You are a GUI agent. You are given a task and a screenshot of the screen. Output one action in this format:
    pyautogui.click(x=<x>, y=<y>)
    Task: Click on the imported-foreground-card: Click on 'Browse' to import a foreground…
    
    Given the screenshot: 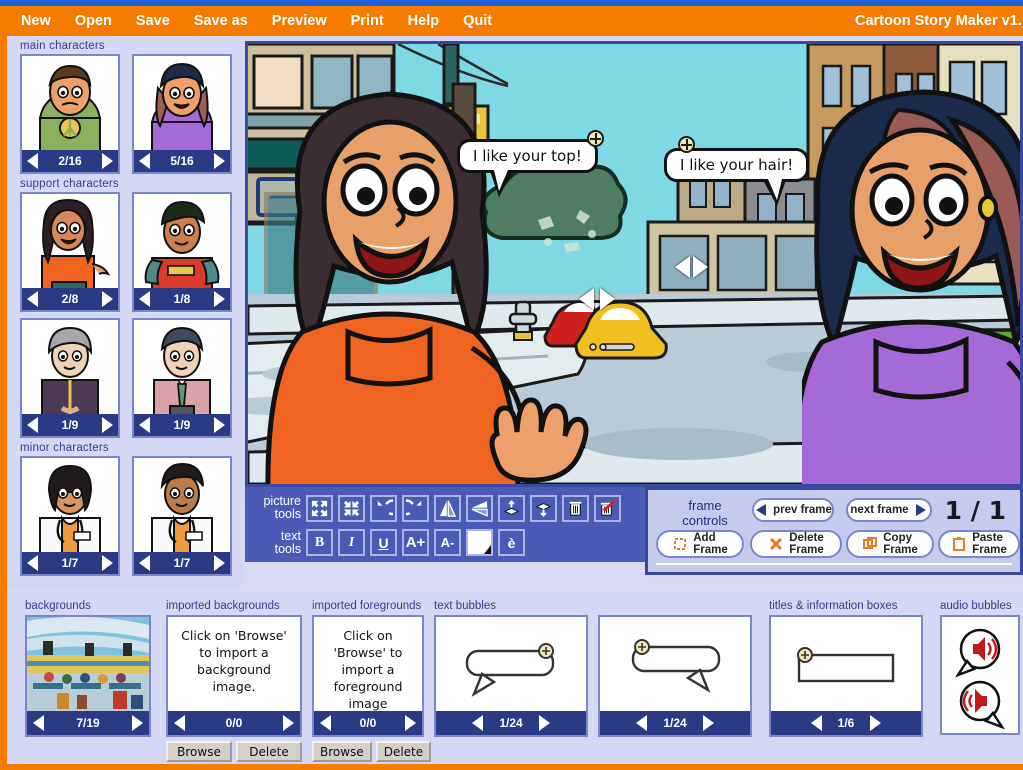 What is the action you would take?
    pyautogui.click(x=368, y=676)
    